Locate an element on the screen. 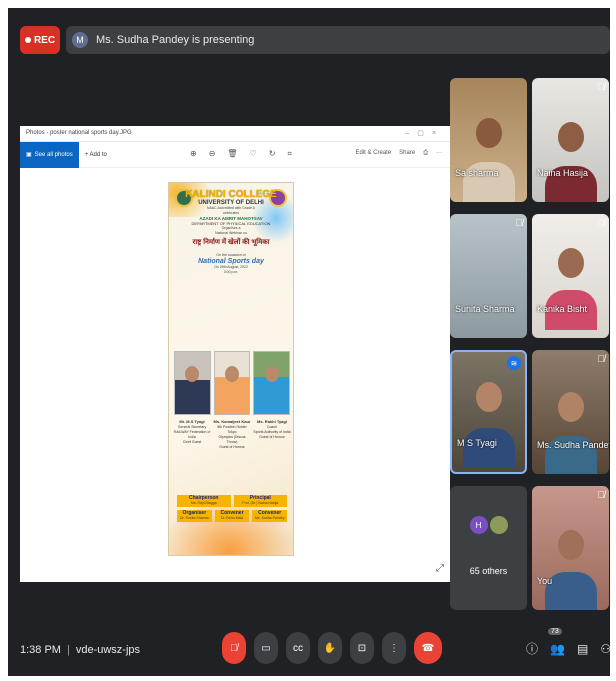  captions-icon: cc is located at coordinates (298, 648).